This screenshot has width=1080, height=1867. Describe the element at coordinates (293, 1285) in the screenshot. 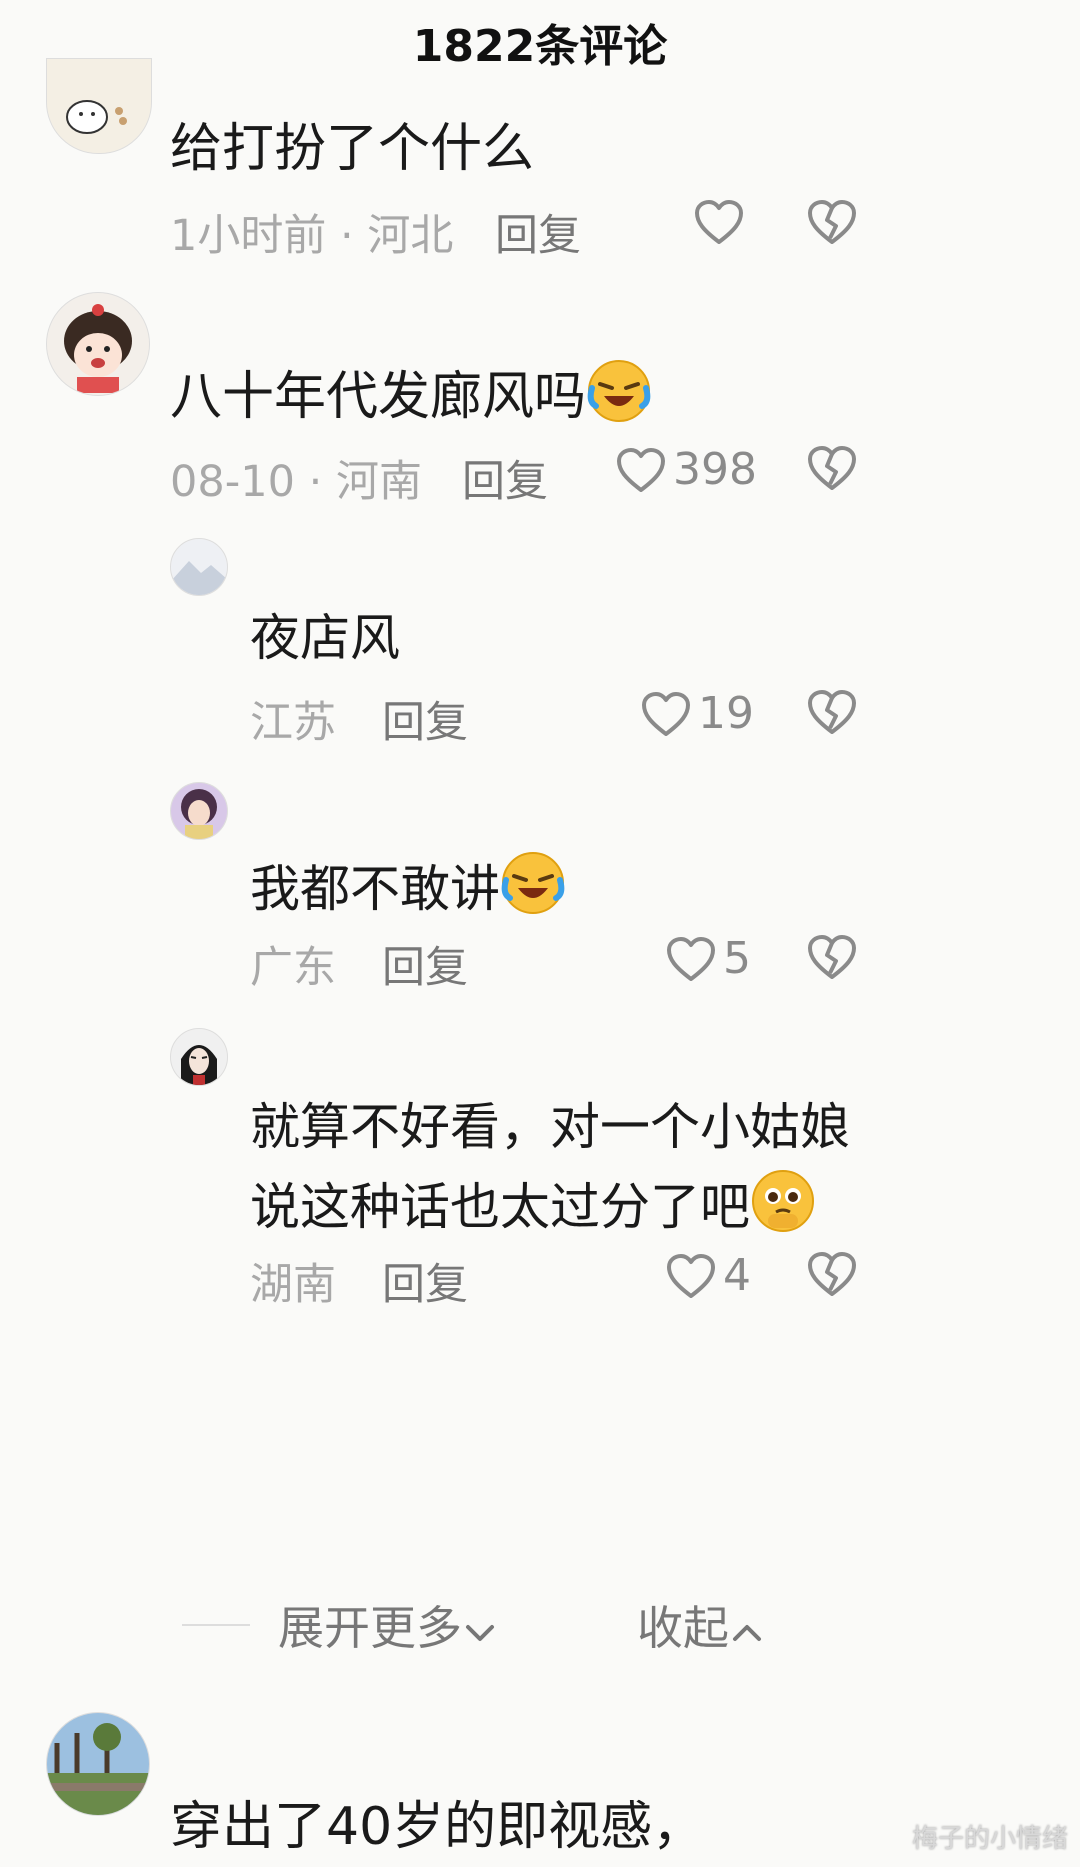

I see `comment-location: 湖南` at that location.